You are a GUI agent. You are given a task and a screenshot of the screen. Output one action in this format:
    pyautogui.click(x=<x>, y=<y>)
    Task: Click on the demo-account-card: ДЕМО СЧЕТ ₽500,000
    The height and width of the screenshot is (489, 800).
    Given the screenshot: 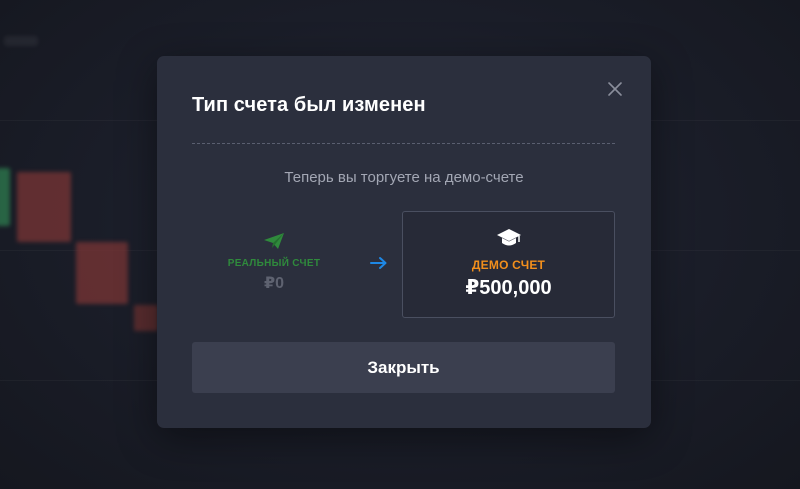 What is the action you would take?
    pyautogui.click(x=508, y=264)
    